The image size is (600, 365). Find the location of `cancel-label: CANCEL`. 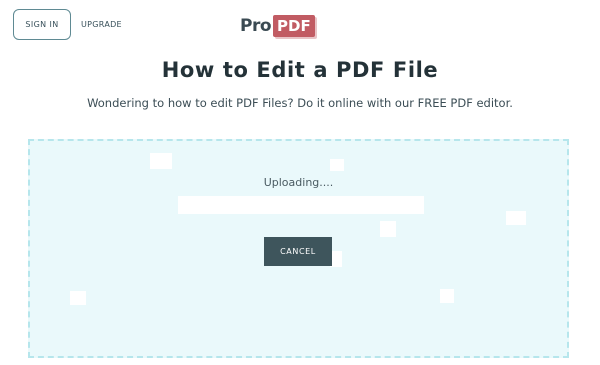

cancel-label: CANCEL is located at coordinates (298, 251).